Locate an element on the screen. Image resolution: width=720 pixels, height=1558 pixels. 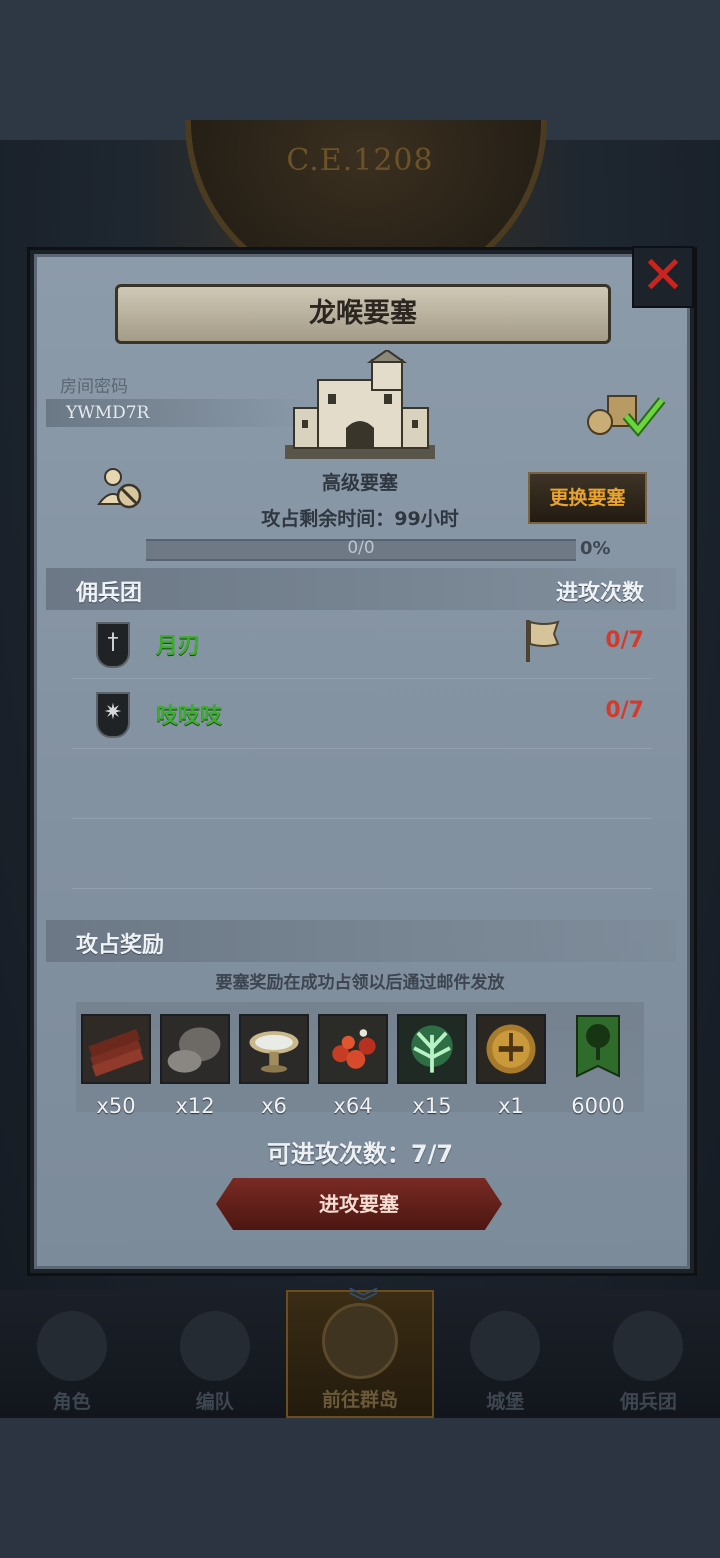
nav-label: 佣兵团 is located at coordinates (648, 1402).